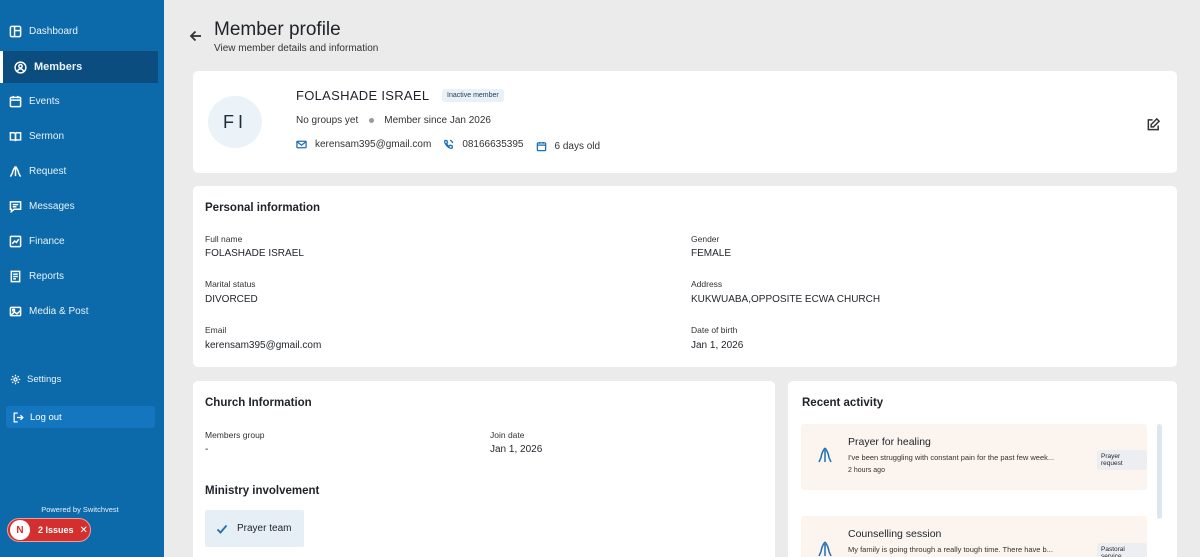 This screenshot has width=1200, height=557. I want to click on gender-label: Gender, so click(705, 239).